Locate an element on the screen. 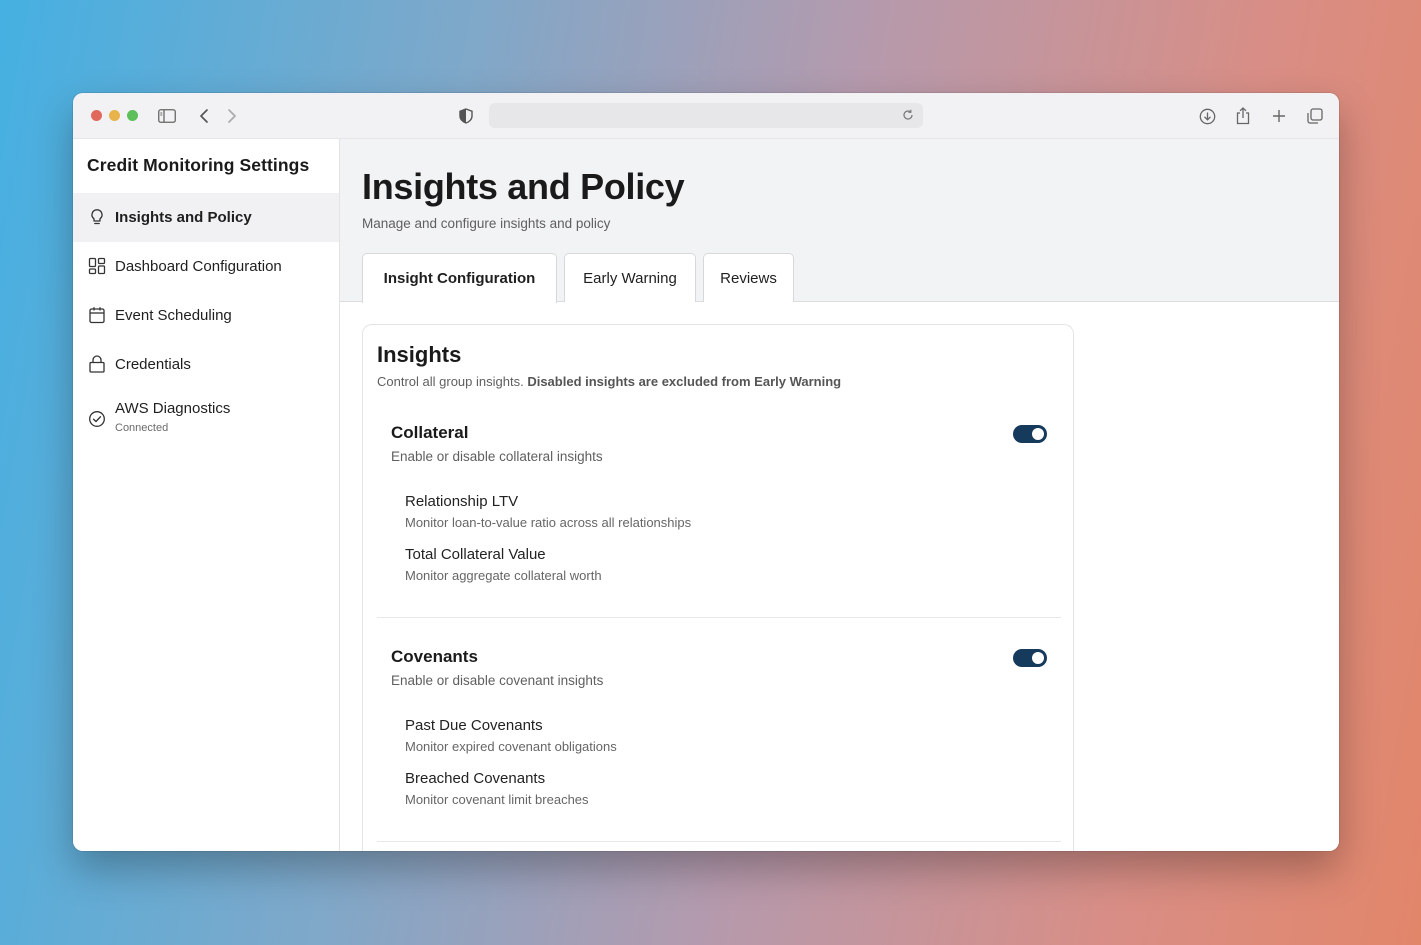  sidebar-item-event-scheduling: Event Scheduling is located at coordinates (206, 315).